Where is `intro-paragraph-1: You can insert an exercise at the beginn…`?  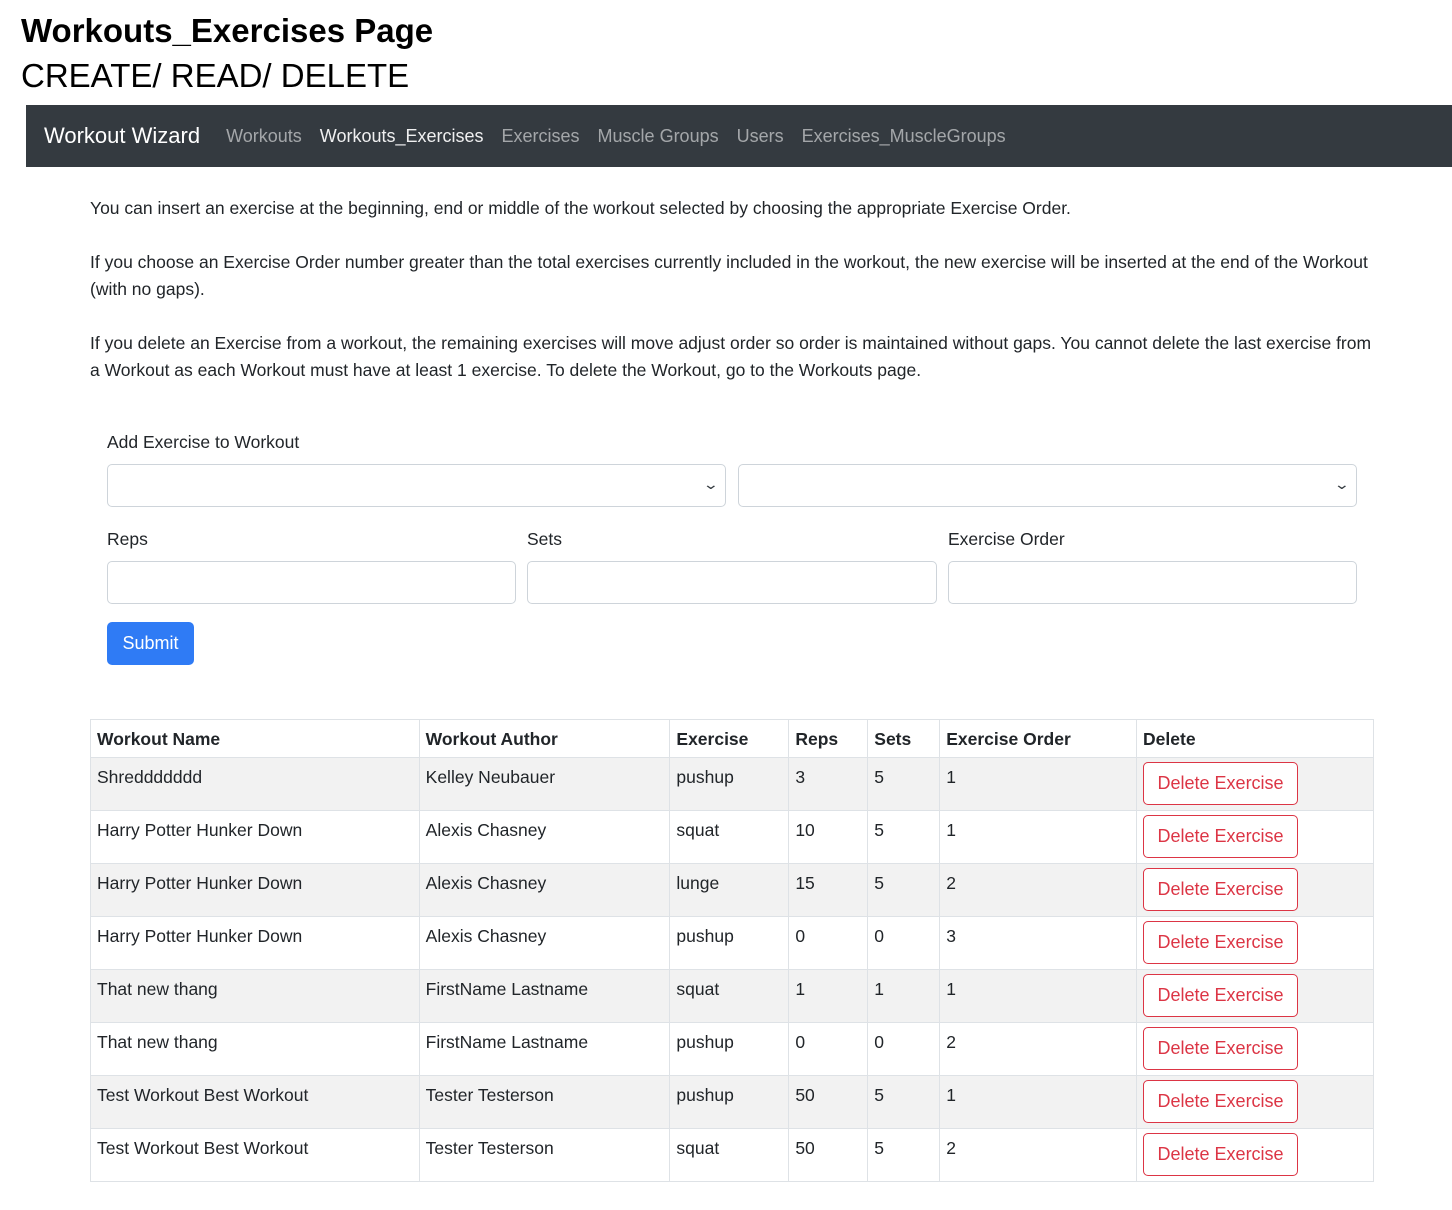
intro-paragraph-1: You can insert an exercise at the beginn… is located at coordinates (580, 208).